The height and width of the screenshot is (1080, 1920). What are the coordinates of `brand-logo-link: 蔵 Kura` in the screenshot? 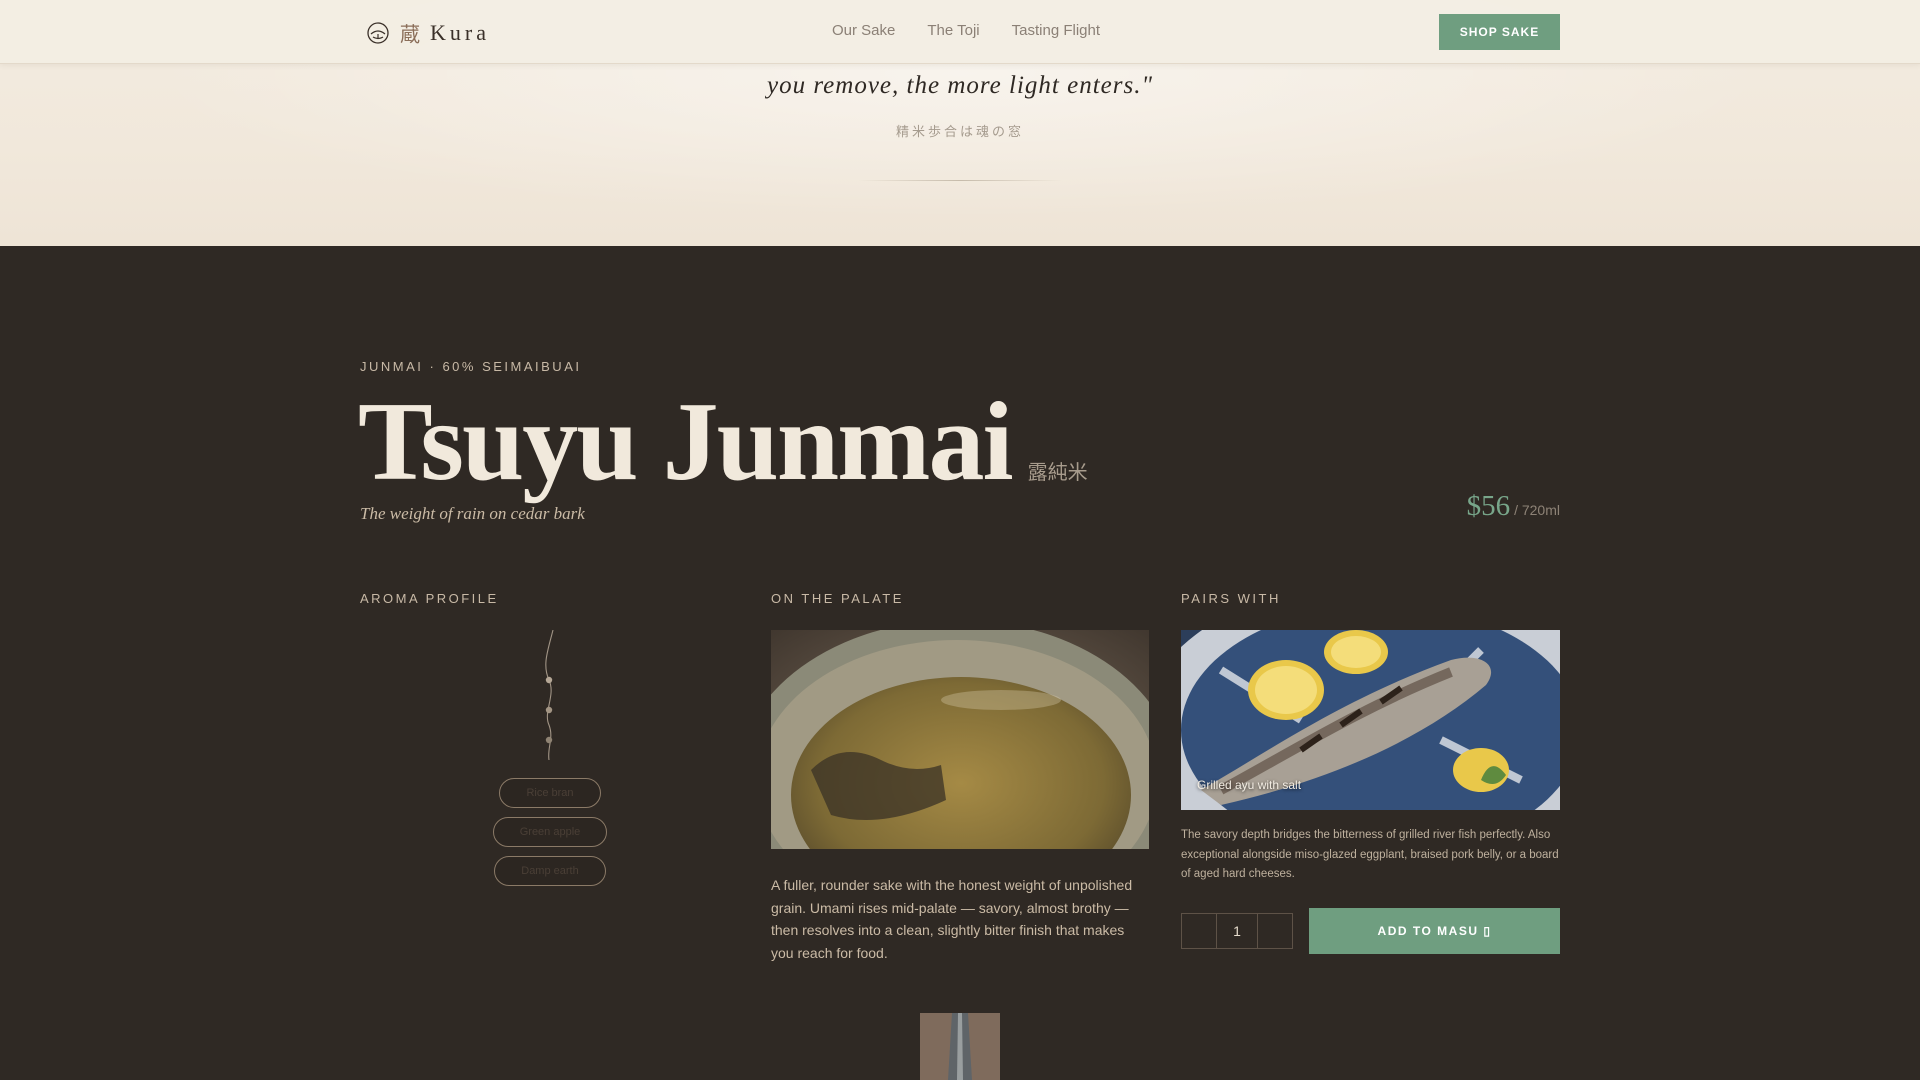 It's located at (428, 32).